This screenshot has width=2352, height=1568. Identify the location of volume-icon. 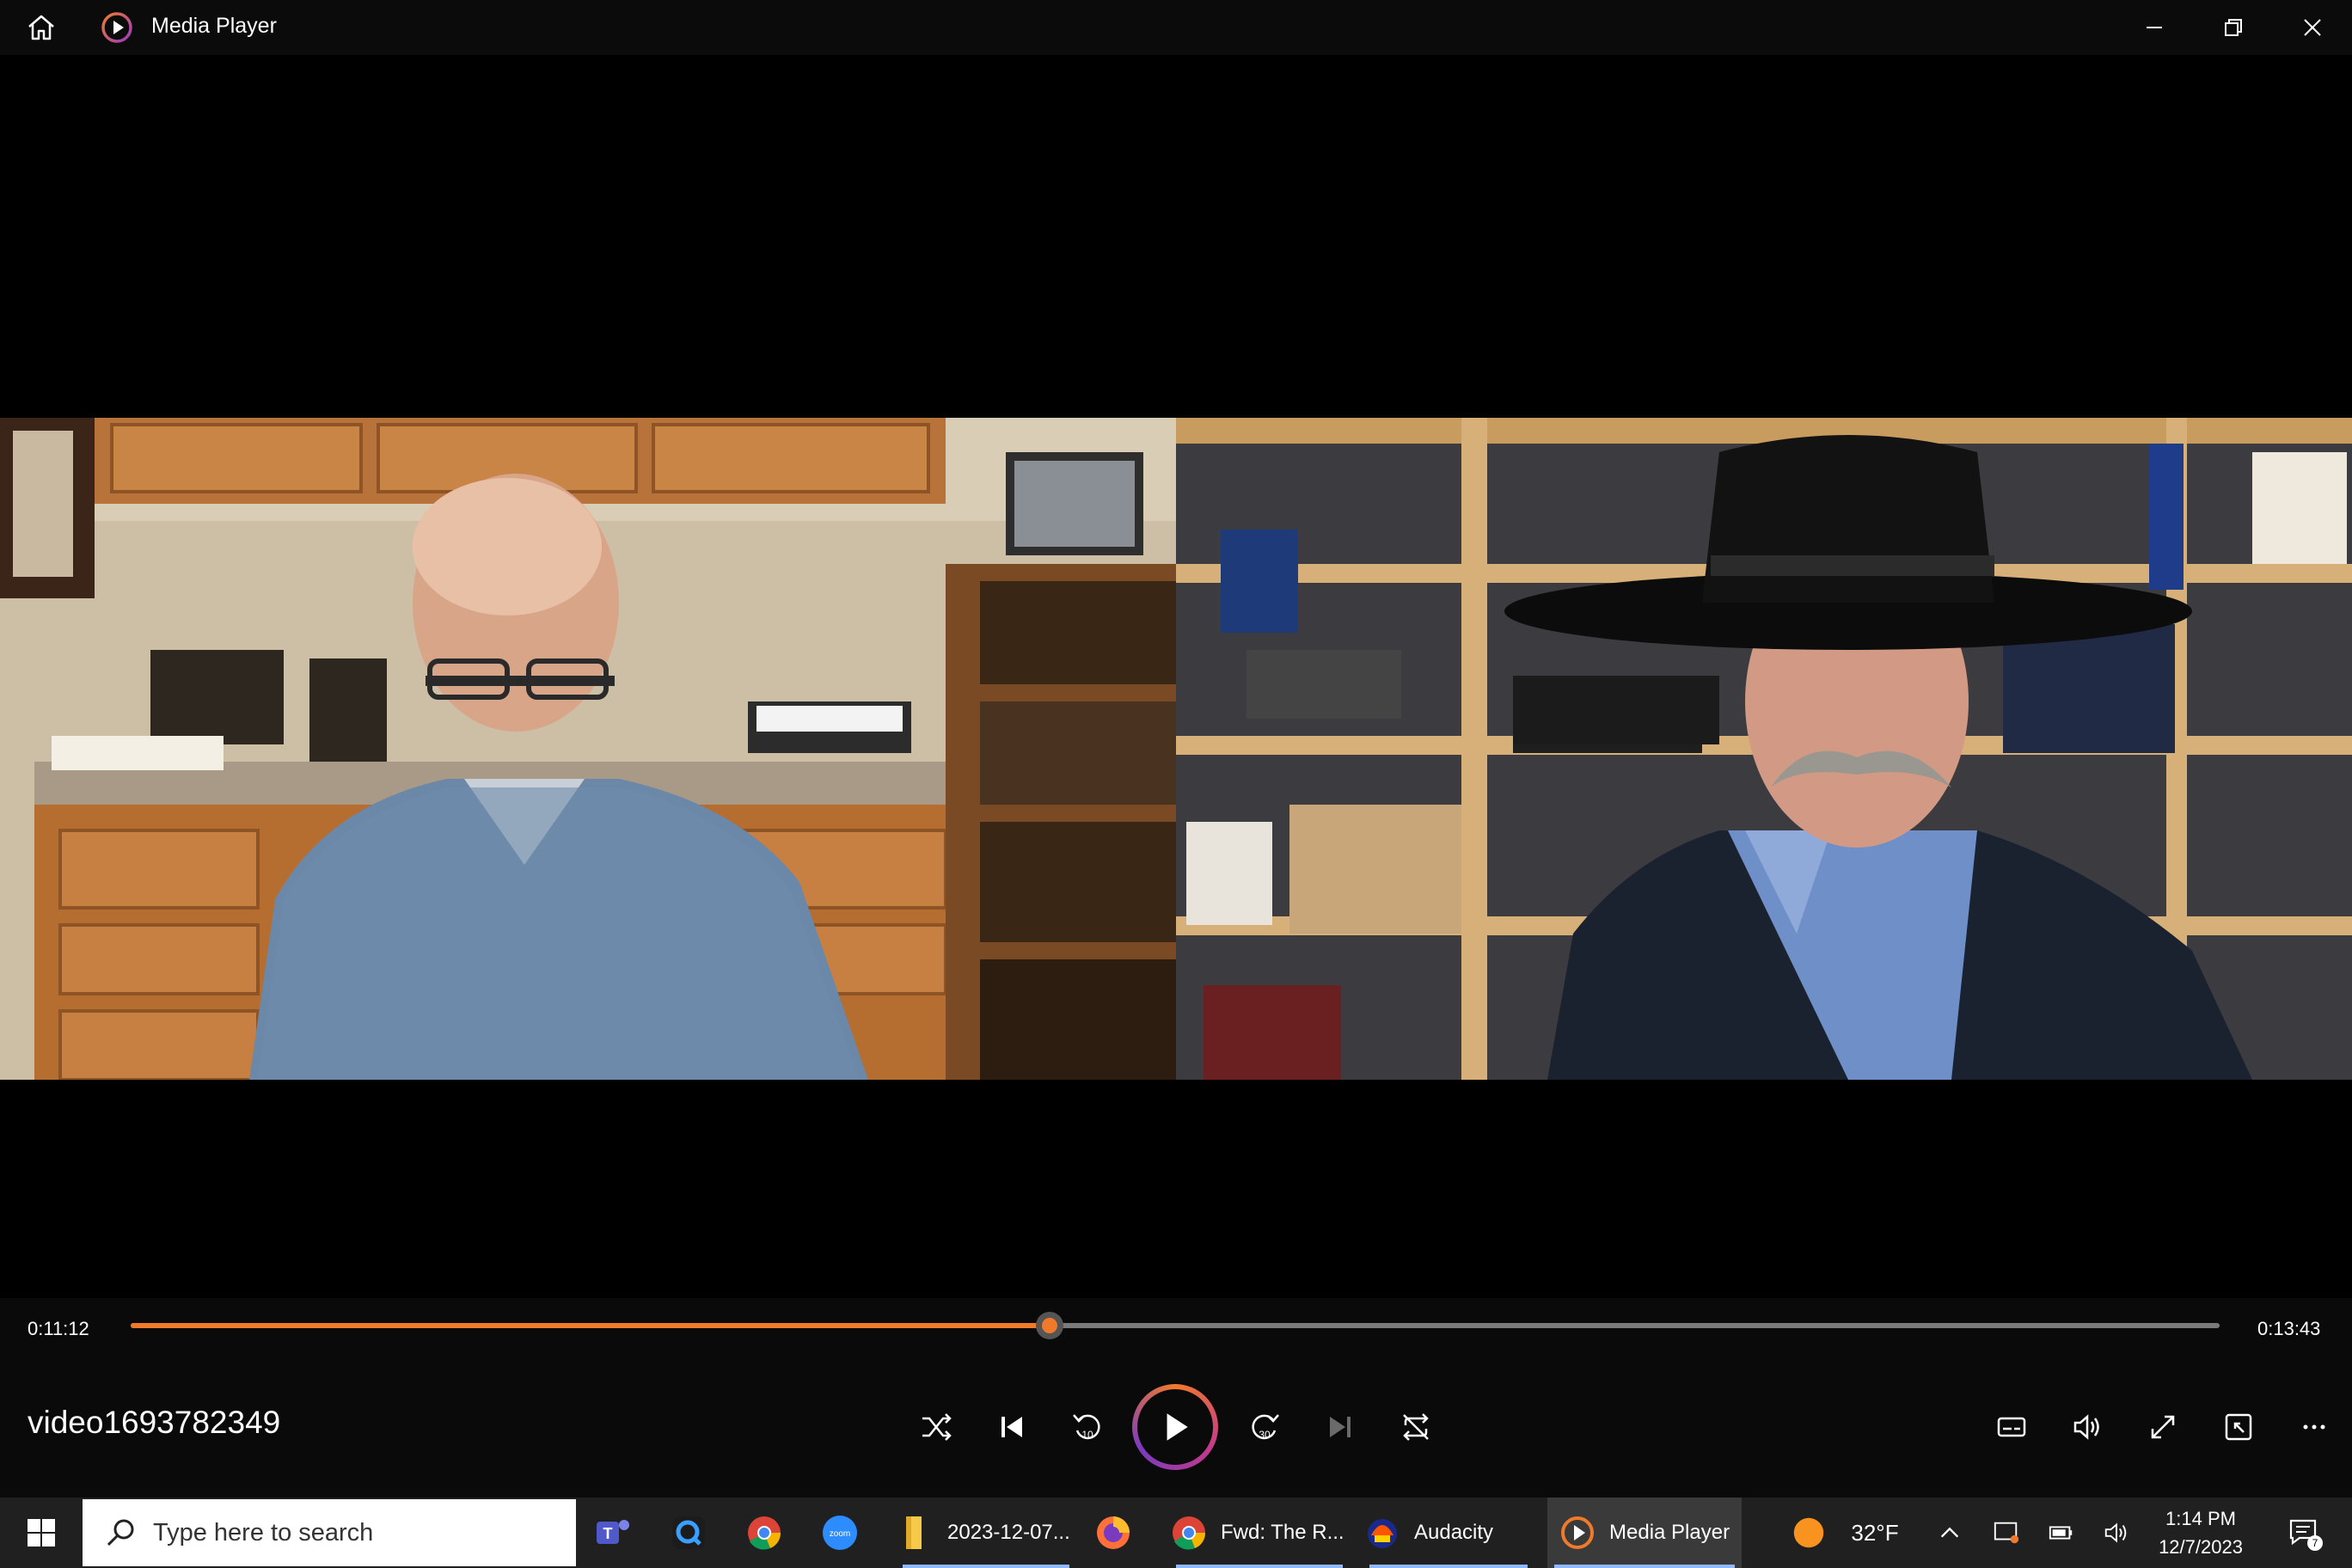
(2087, 1427).